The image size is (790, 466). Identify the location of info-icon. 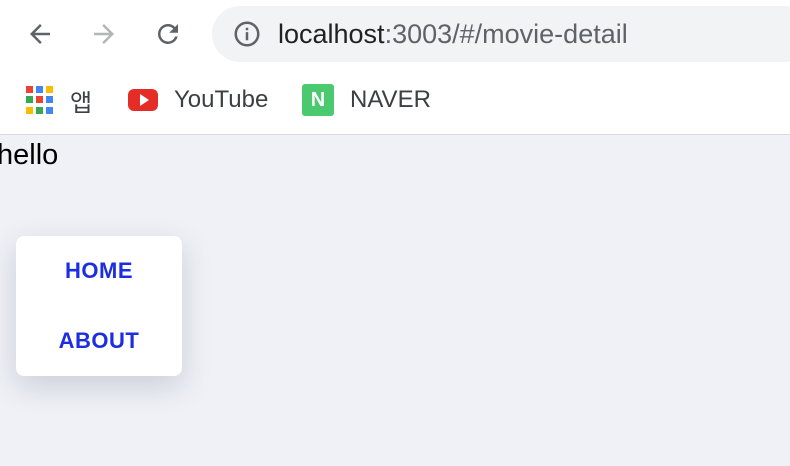
(247, 34).